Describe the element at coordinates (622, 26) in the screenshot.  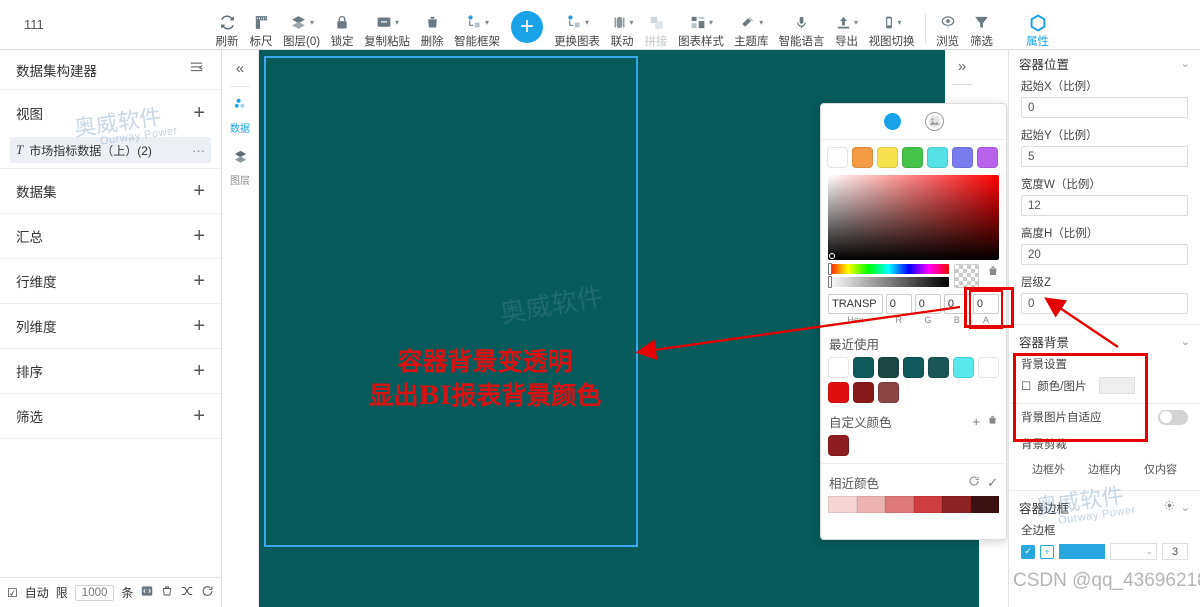
I see `toolbar-link: ▾ 联动` at that location.